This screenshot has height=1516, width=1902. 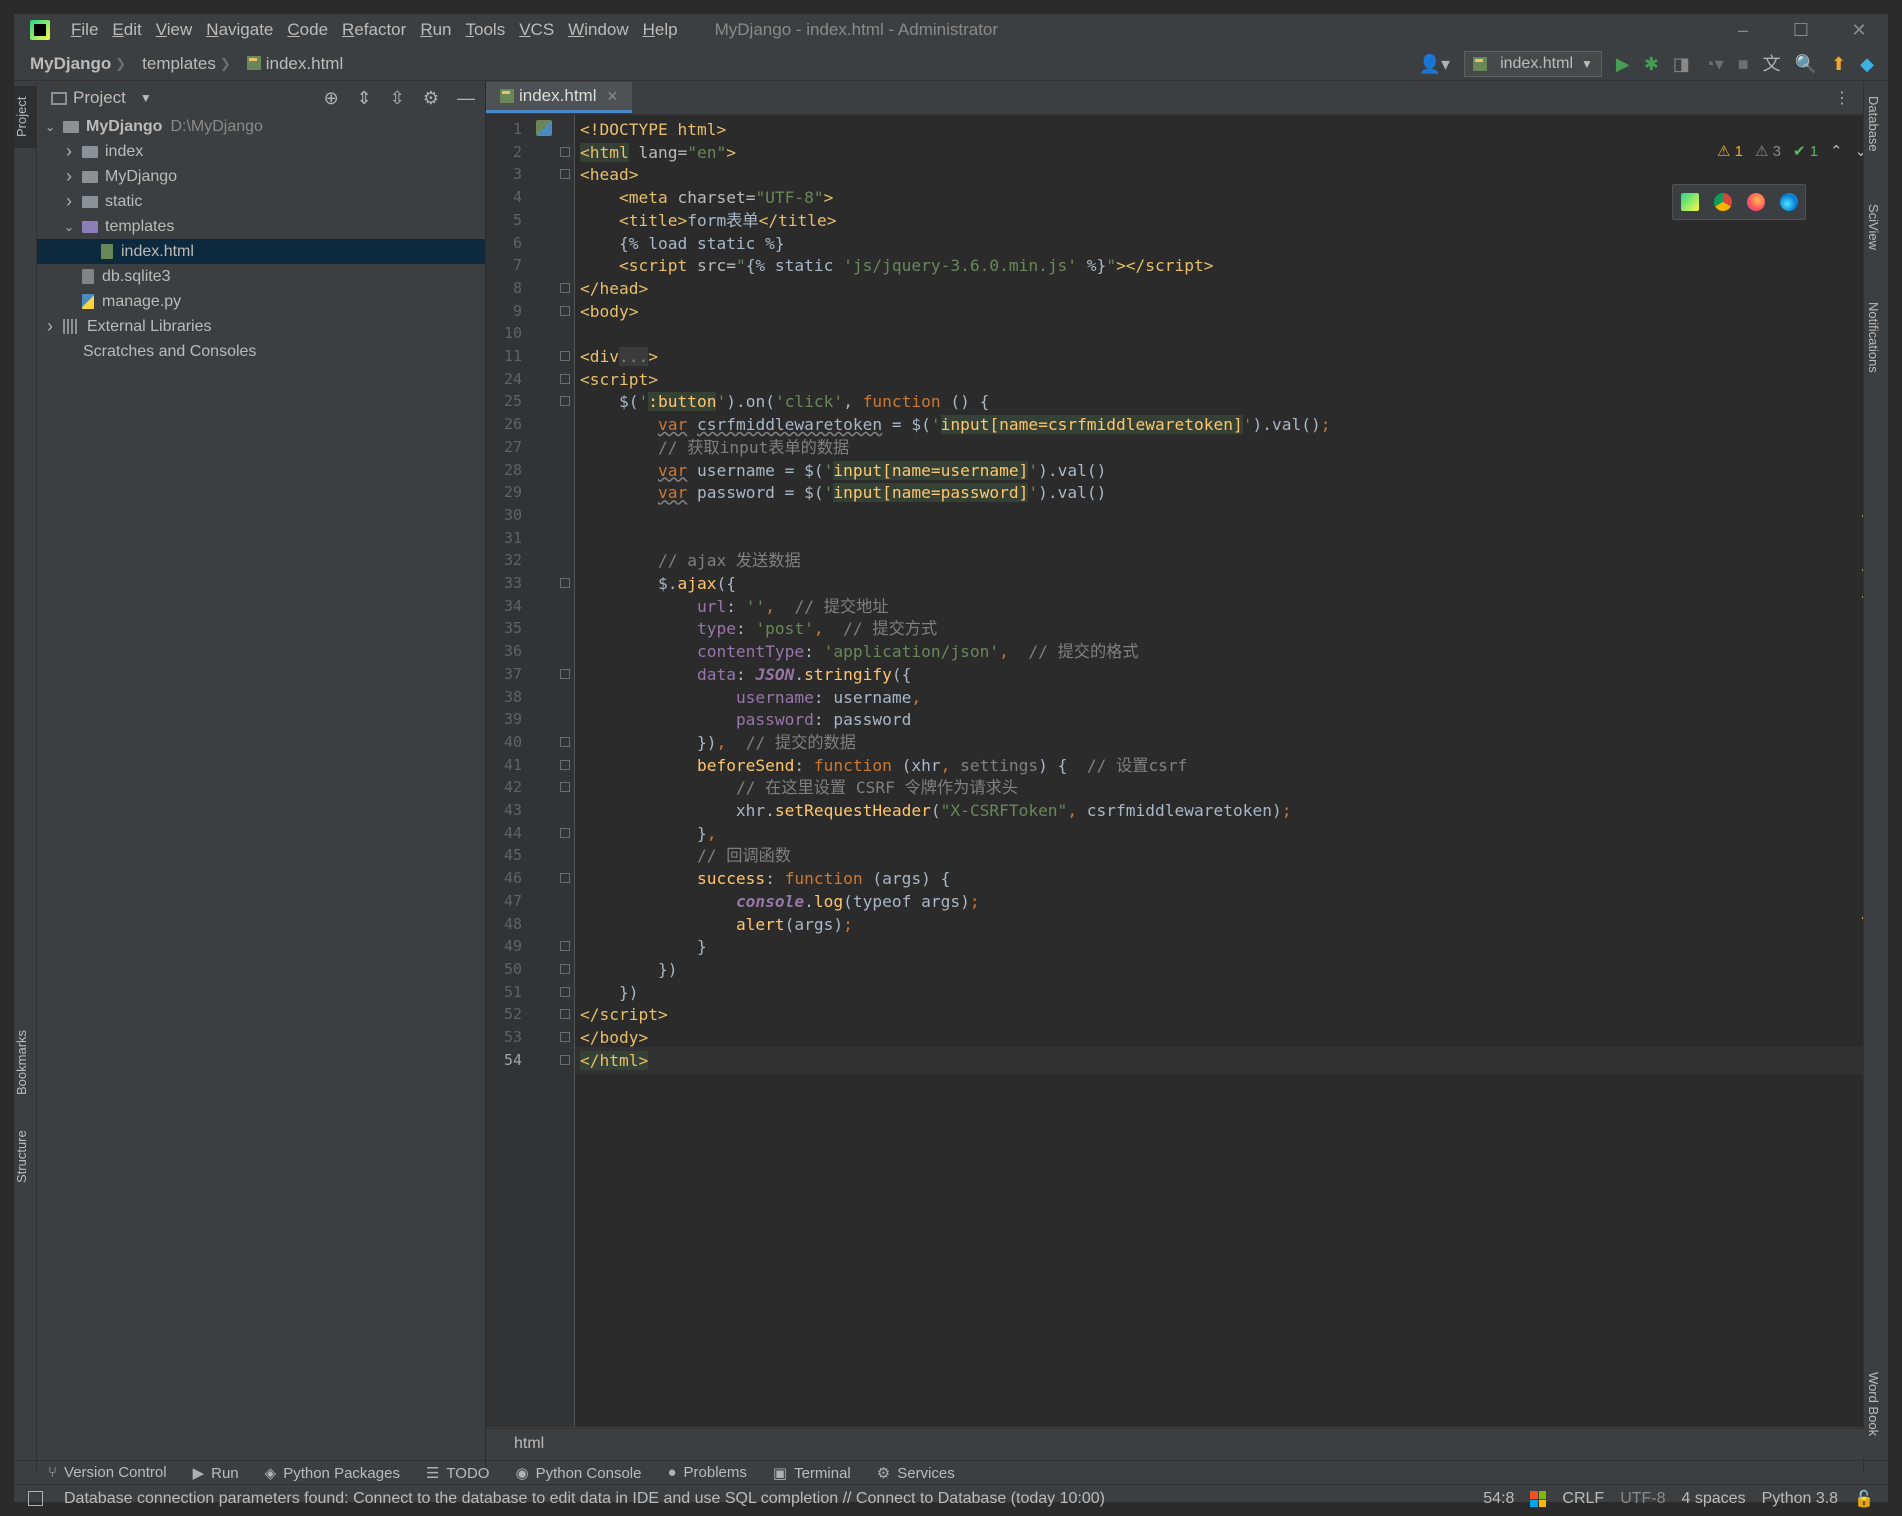 What do you see at coordinates (1864, 1499) in the screenshot?
I see `lock-icon: 🔓` at bounding box center [1864, 1499].